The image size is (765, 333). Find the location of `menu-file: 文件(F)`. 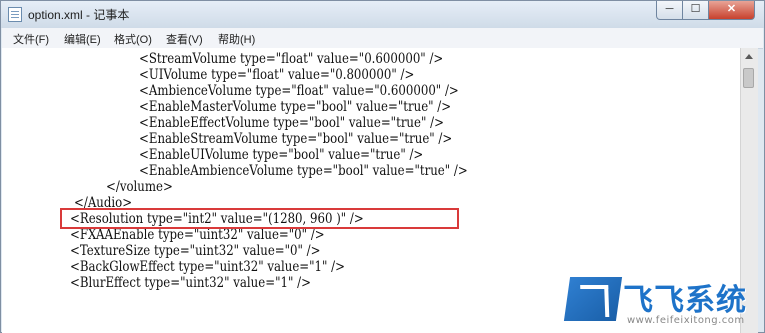

menu-file: 文件(F) is located at coordinates (31, 39).